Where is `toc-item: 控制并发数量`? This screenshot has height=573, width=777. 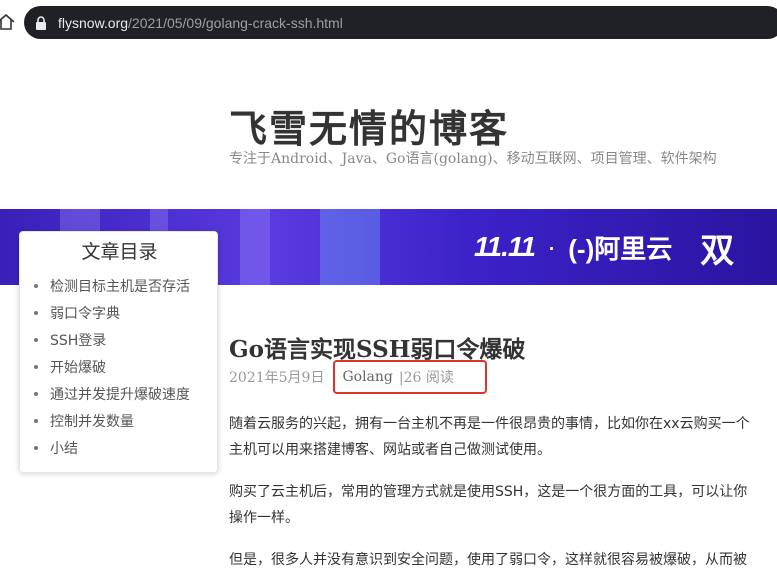 toc-item: 控制并发数量 is located at coordinates (112, 420).